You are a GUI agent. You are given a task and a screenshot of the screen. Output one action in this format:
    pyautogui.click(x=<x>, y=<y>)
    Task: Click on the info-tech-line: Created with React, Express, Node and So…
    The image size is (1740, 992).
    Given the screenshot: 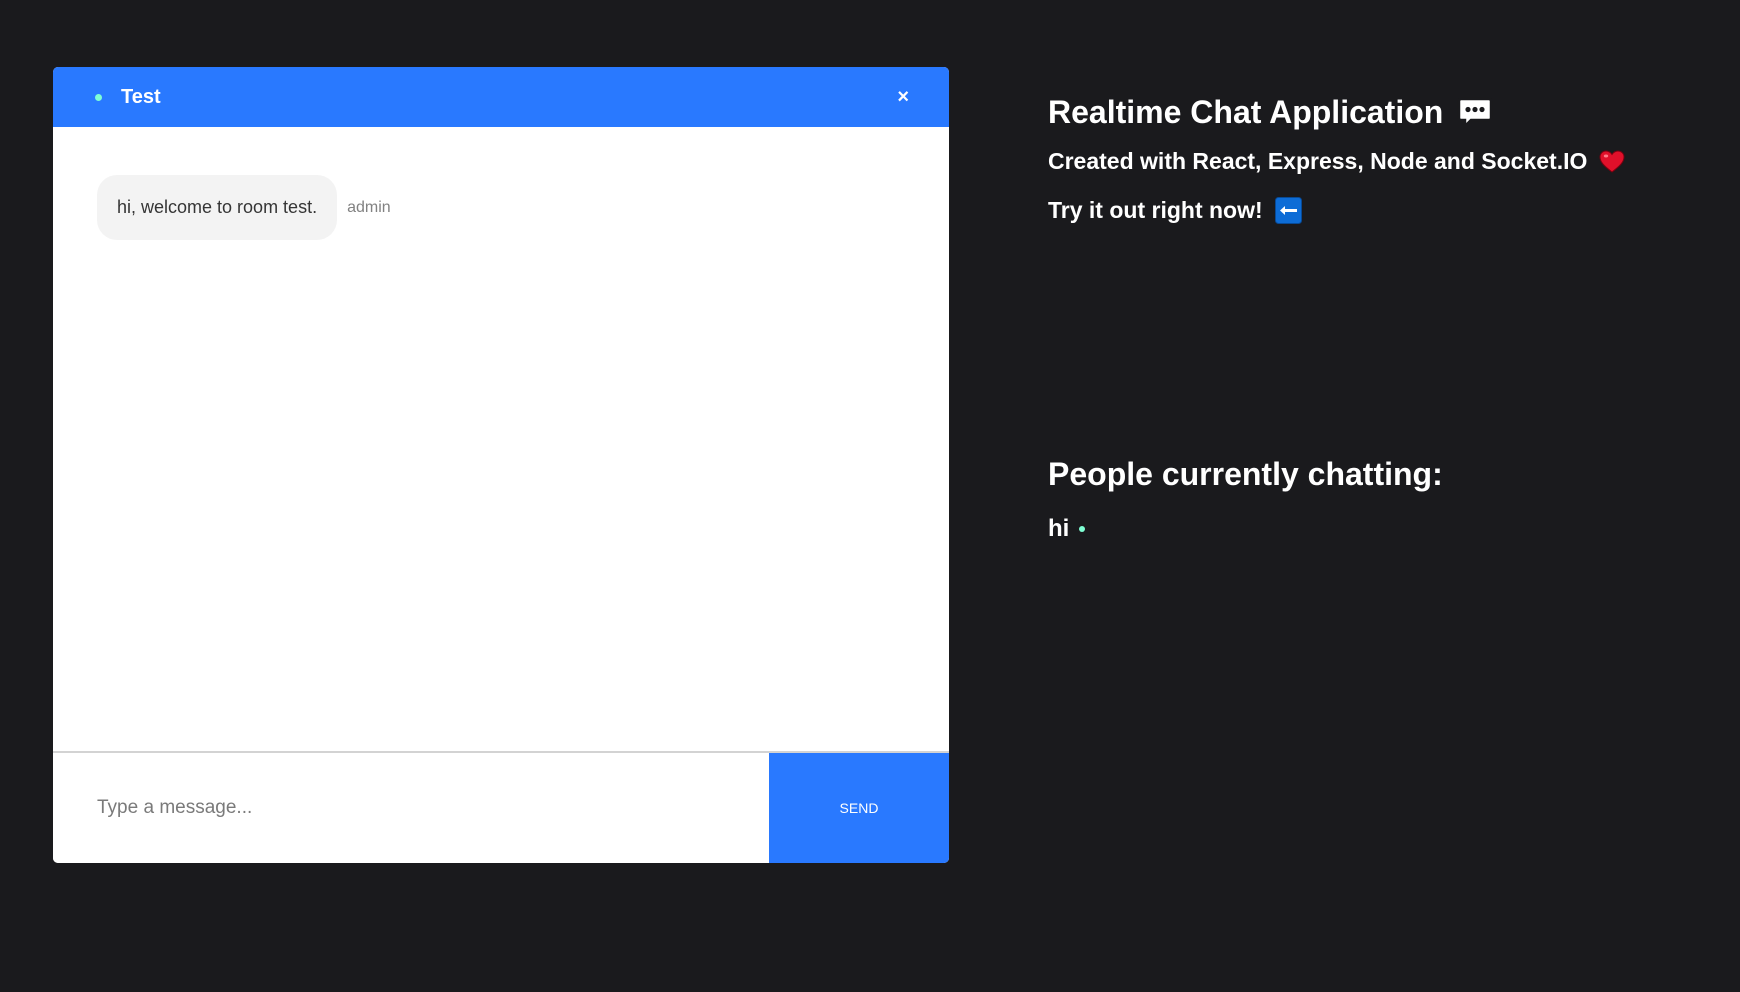 What is the action you would take?
    pyautogui.click(x=1336, y=161)
    